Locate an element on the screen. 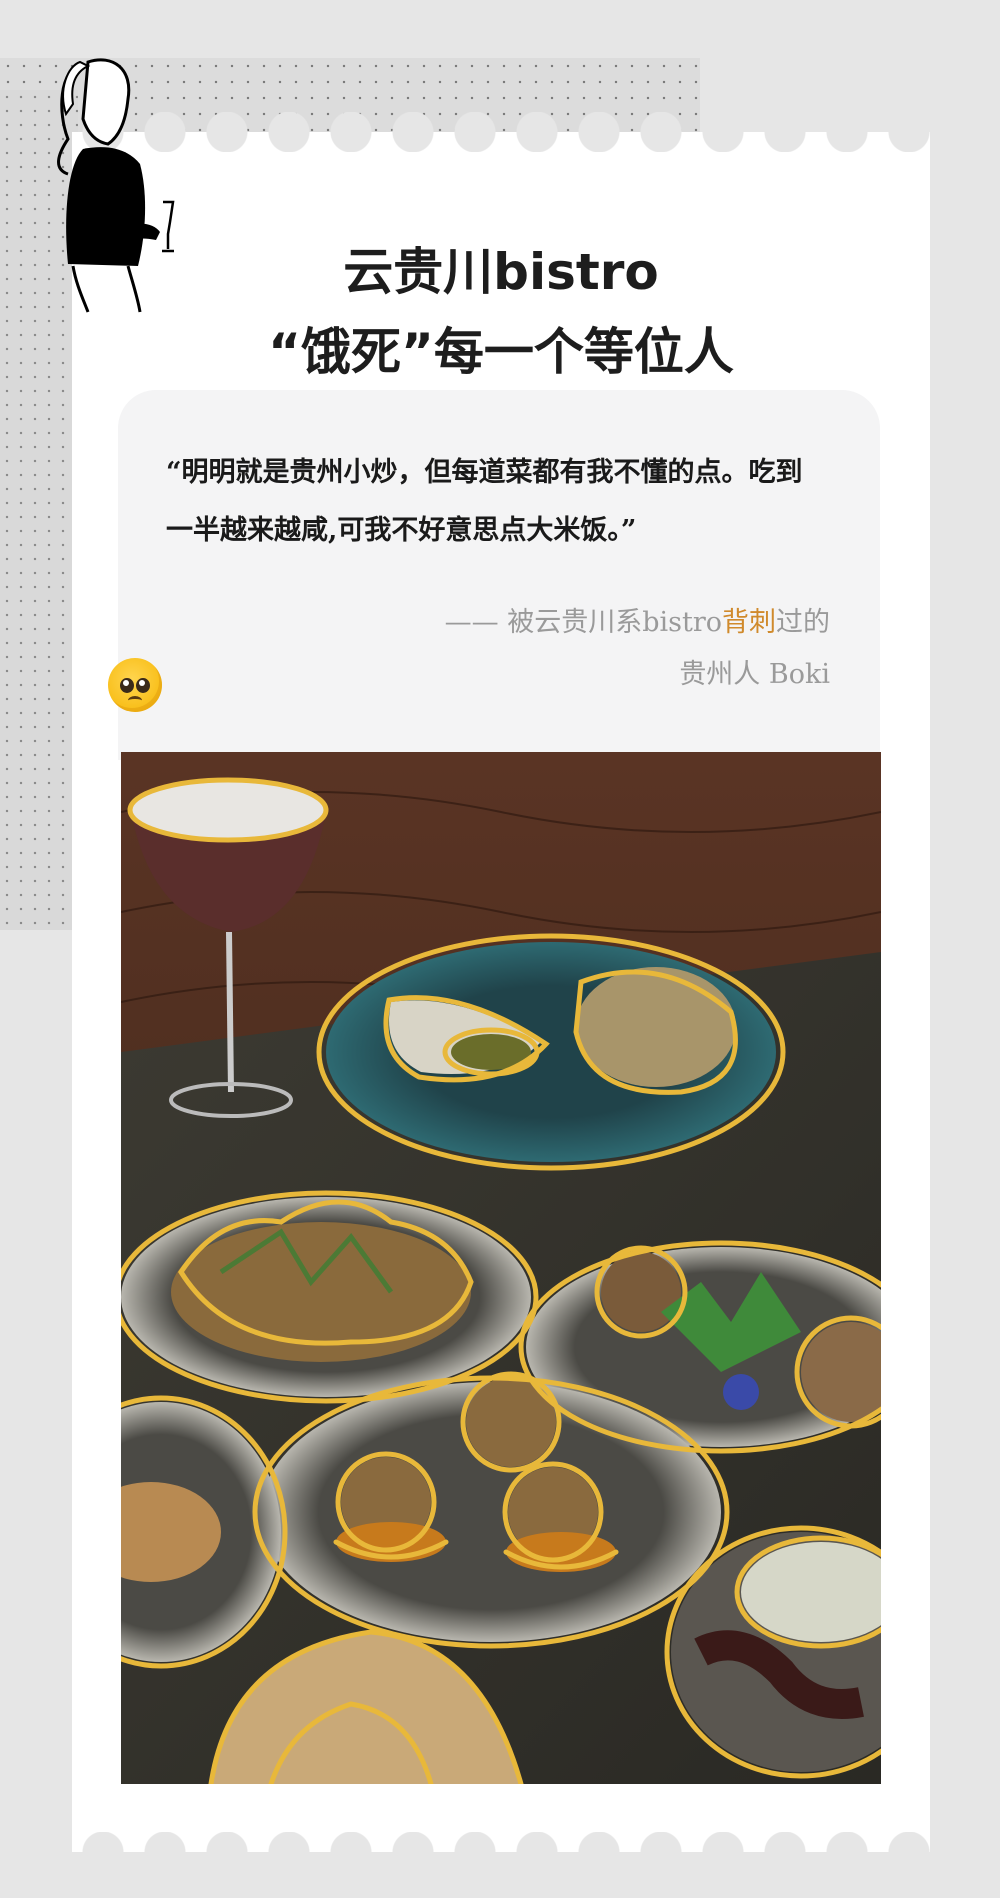  ticket-edge-top is located at coordinates (501, 132).